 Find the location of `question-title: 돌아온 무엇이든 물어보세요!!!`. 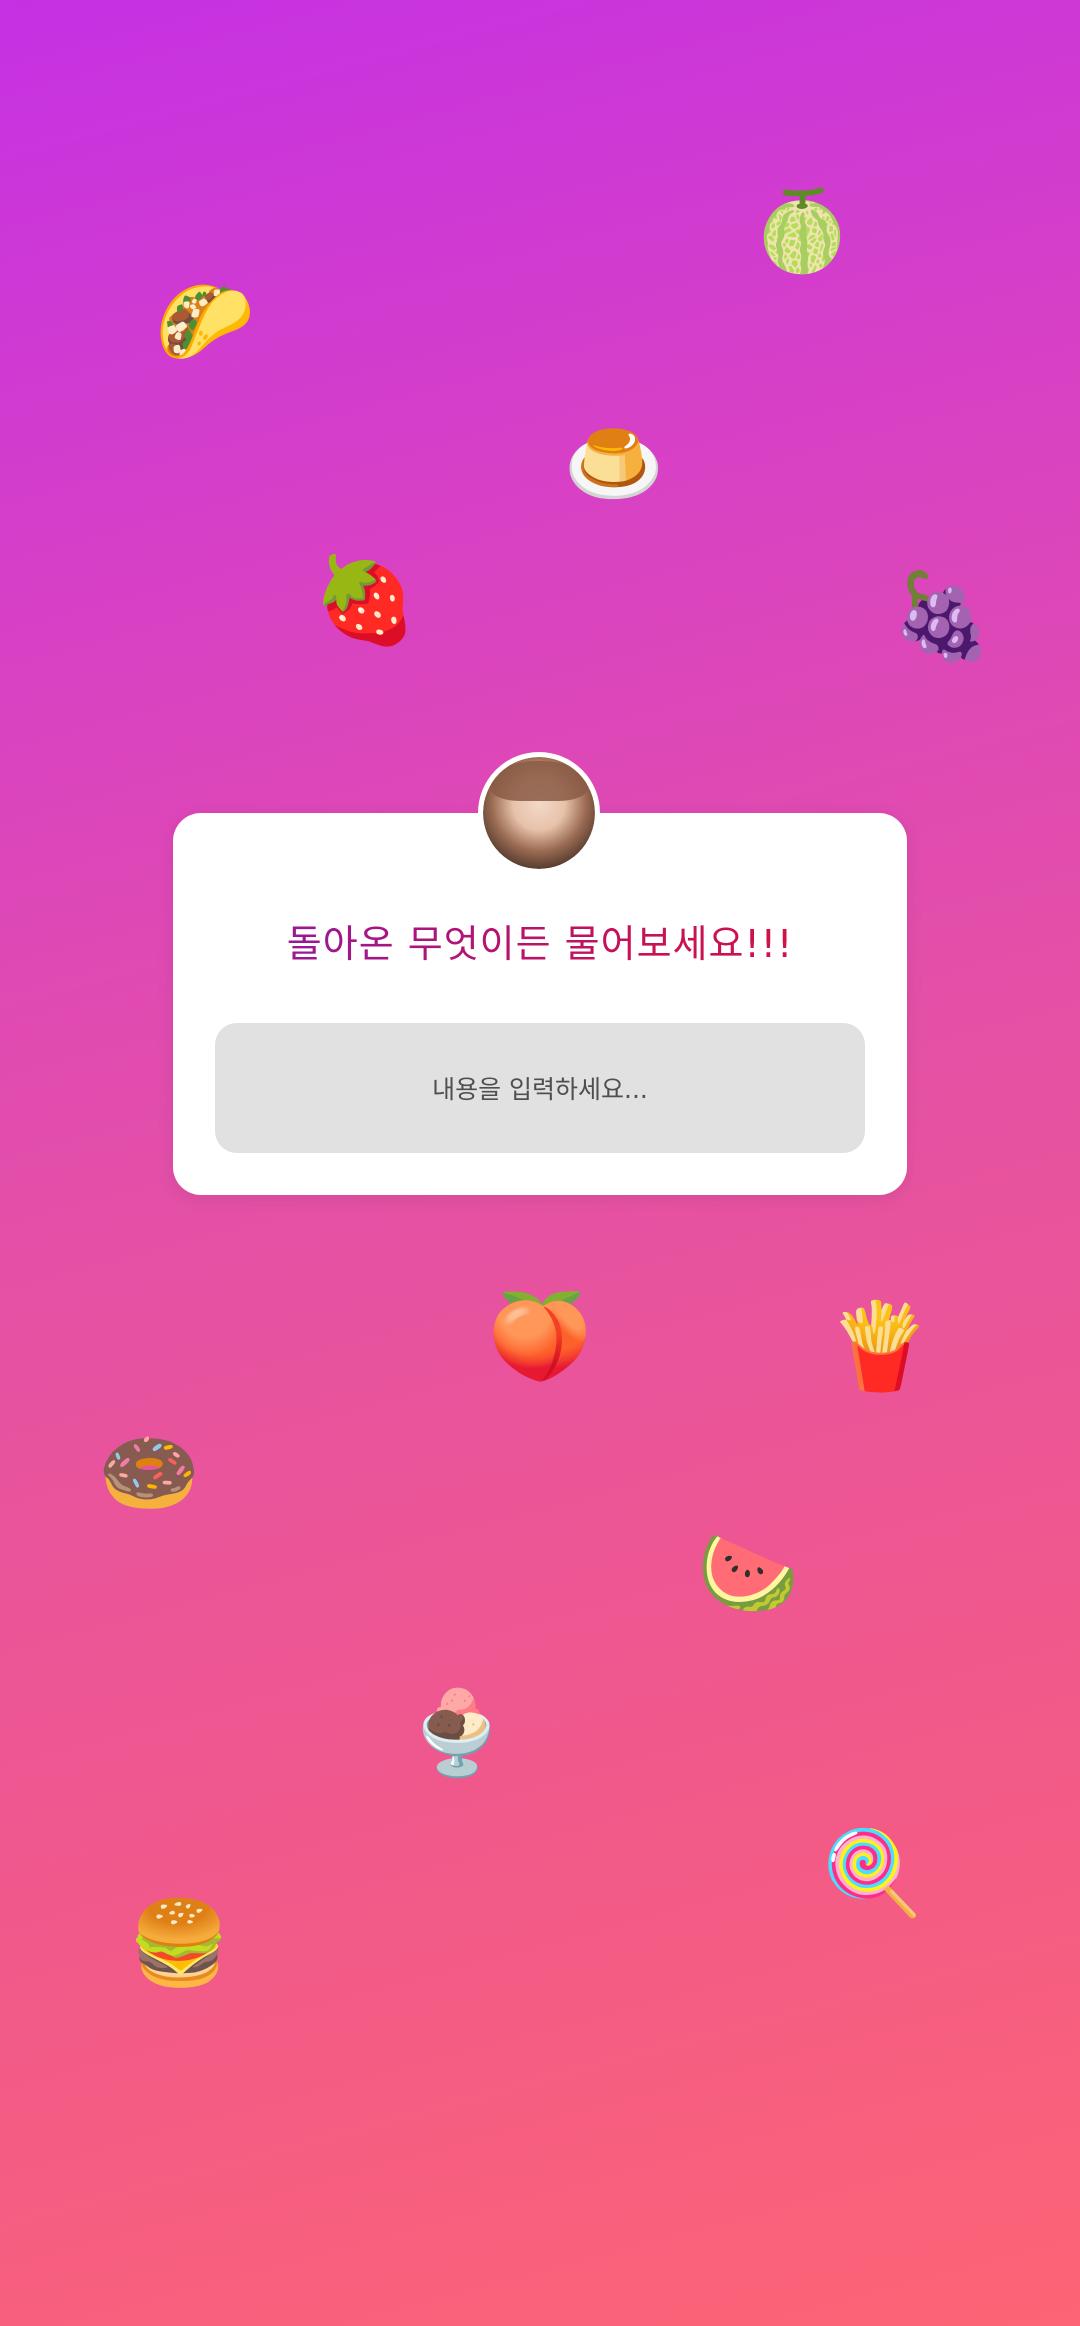

question-title: 돌아온 무엇이든 물어보세요!!! is located at coordinates (540, 940).